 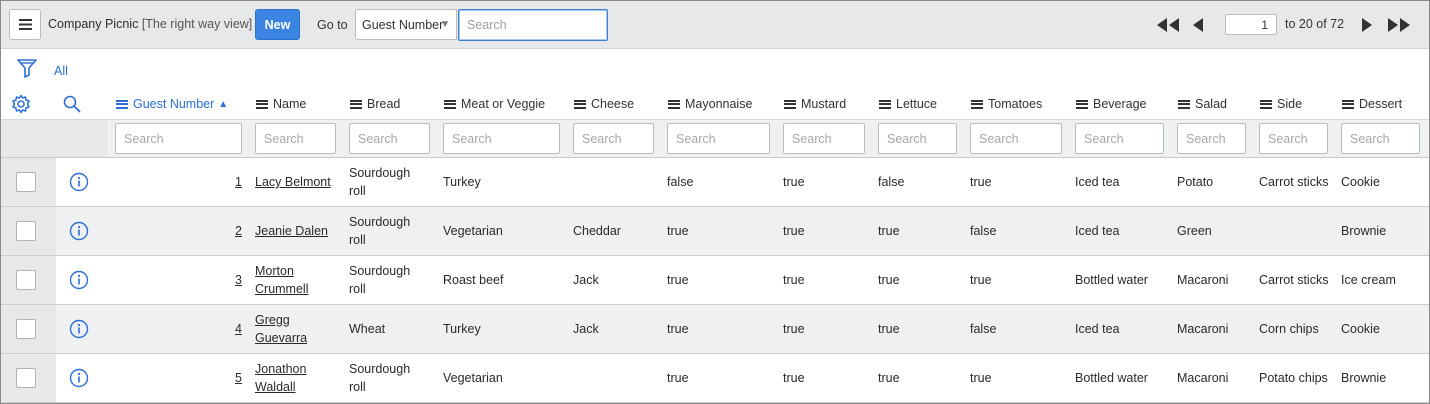 I want to click on guest-name-link: Jonathon Waldall, so click(x=296, y=378).